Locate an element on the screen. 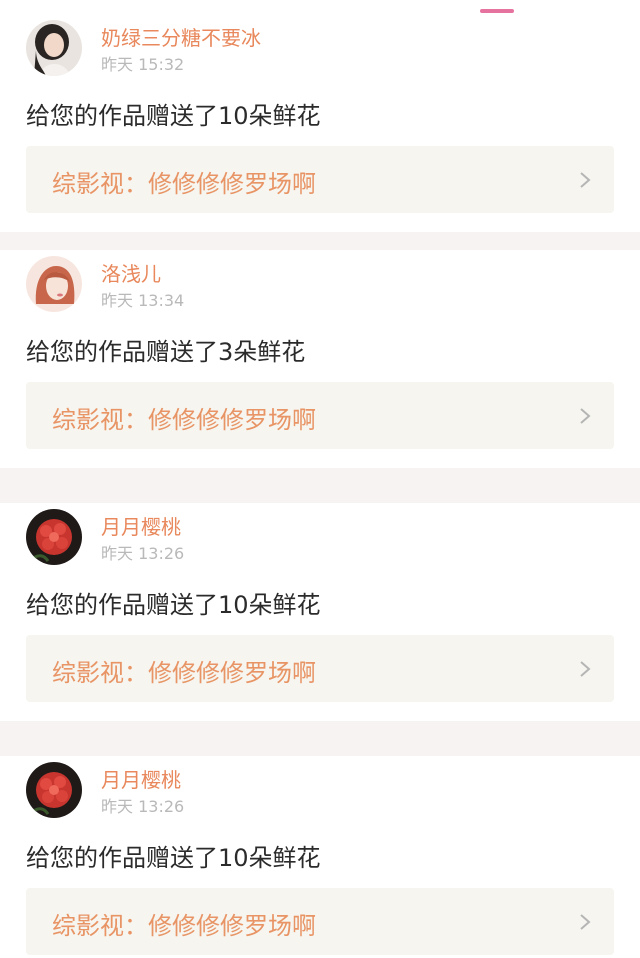 This screenshot has height=958, width=640. portrait-avatar-icon is located at coordinates (54, 48).